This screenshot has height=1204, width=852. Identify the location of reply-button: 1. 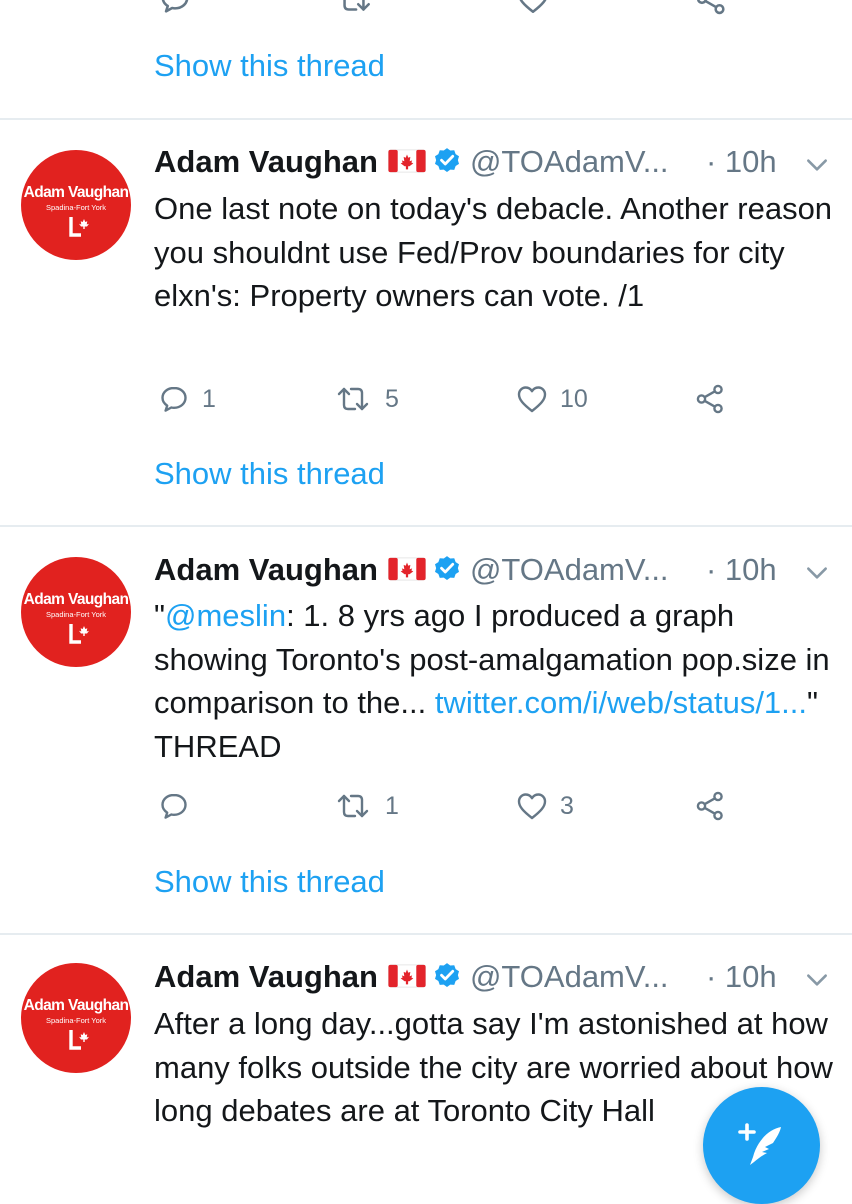
(187, 399).